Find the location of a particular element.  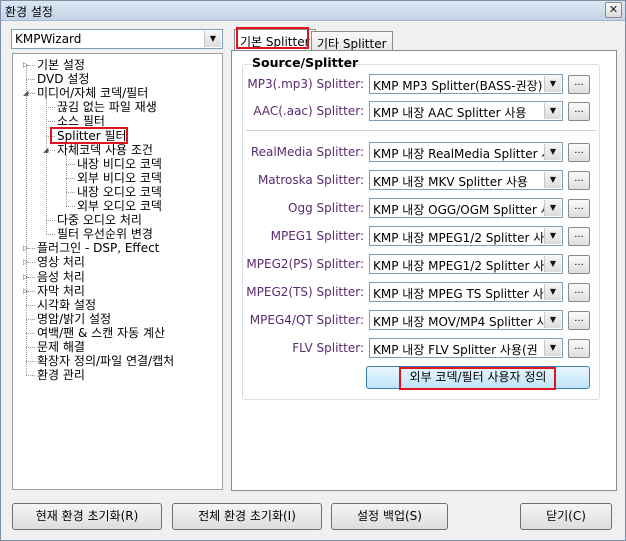

reset-current-button: 현재 환경 초기화(R) is located at coordinates (87, 516).